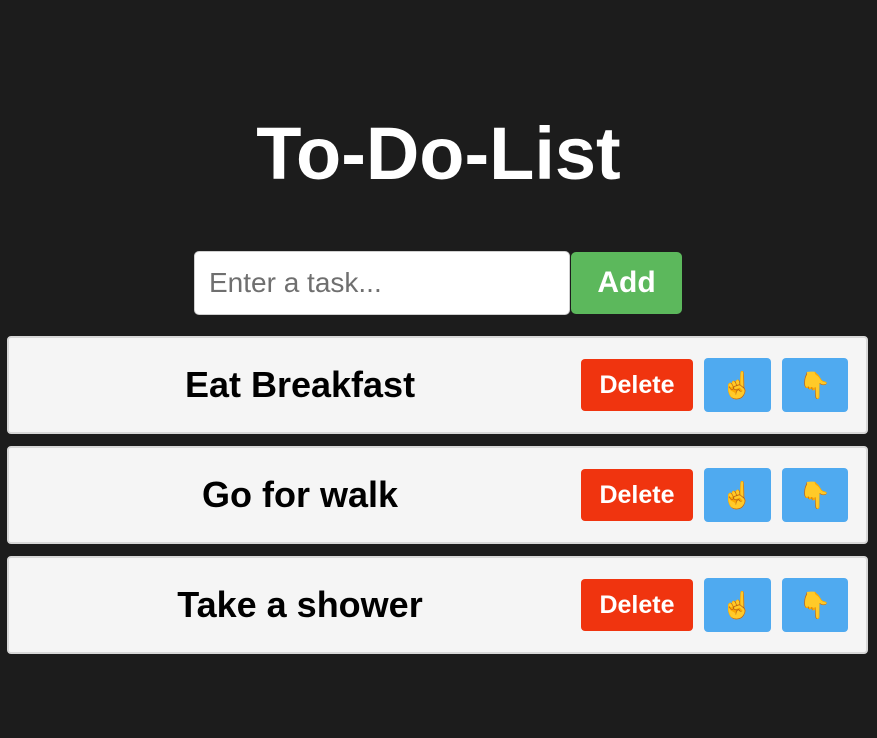  What do you see at coordinates (437, 605) in the screenshot?
I see `task-item: Take a shower Delete ☝️ 👇` at bounding box center [437, 605].